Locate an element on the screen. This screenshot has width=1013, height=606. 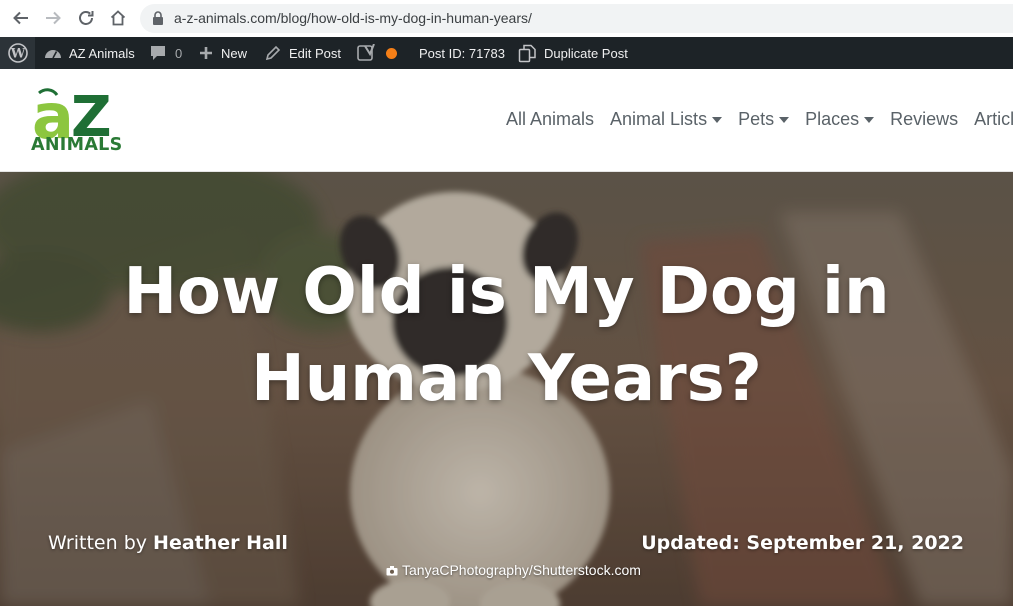
wordpress-icon: W is located at coordinates (17, 53).